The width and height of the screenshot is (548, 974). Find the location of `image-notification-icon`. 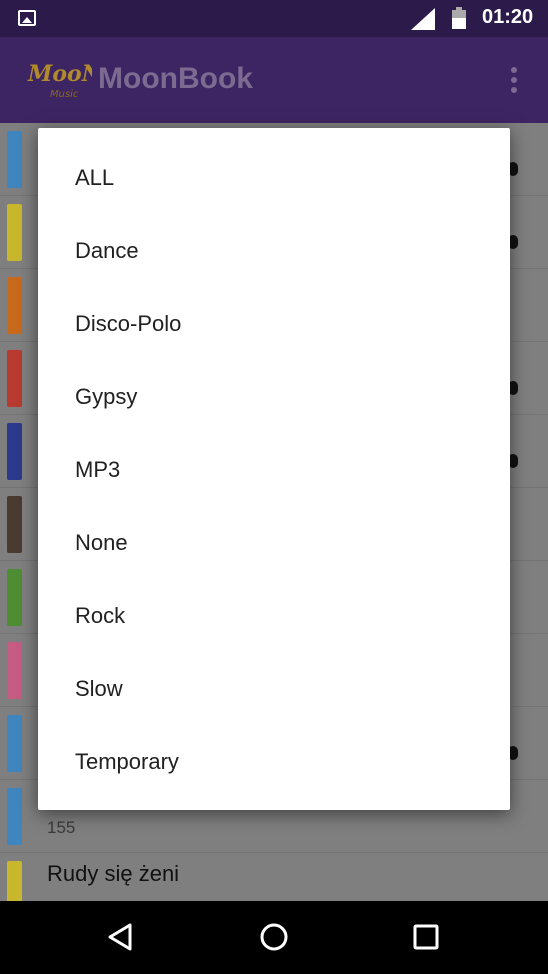

image-notification-icon is located at coordinates (27, 18).